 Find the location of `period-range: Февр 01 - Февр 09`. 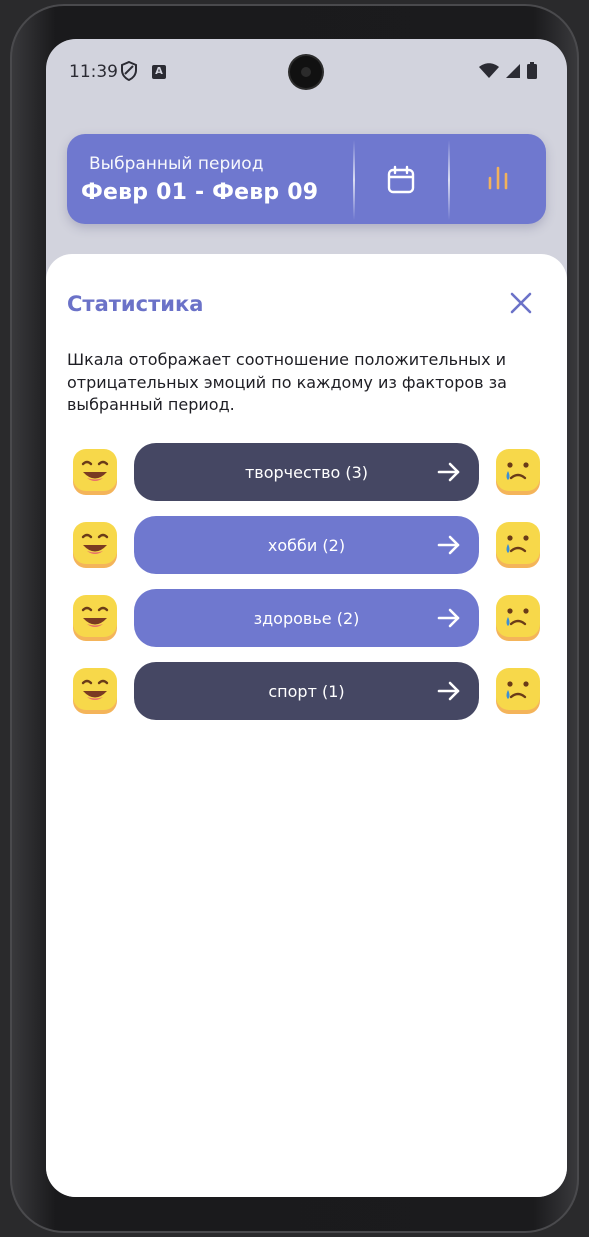

period-range: Февр 01 - Февр 09 is located at coordinates (200, 192).